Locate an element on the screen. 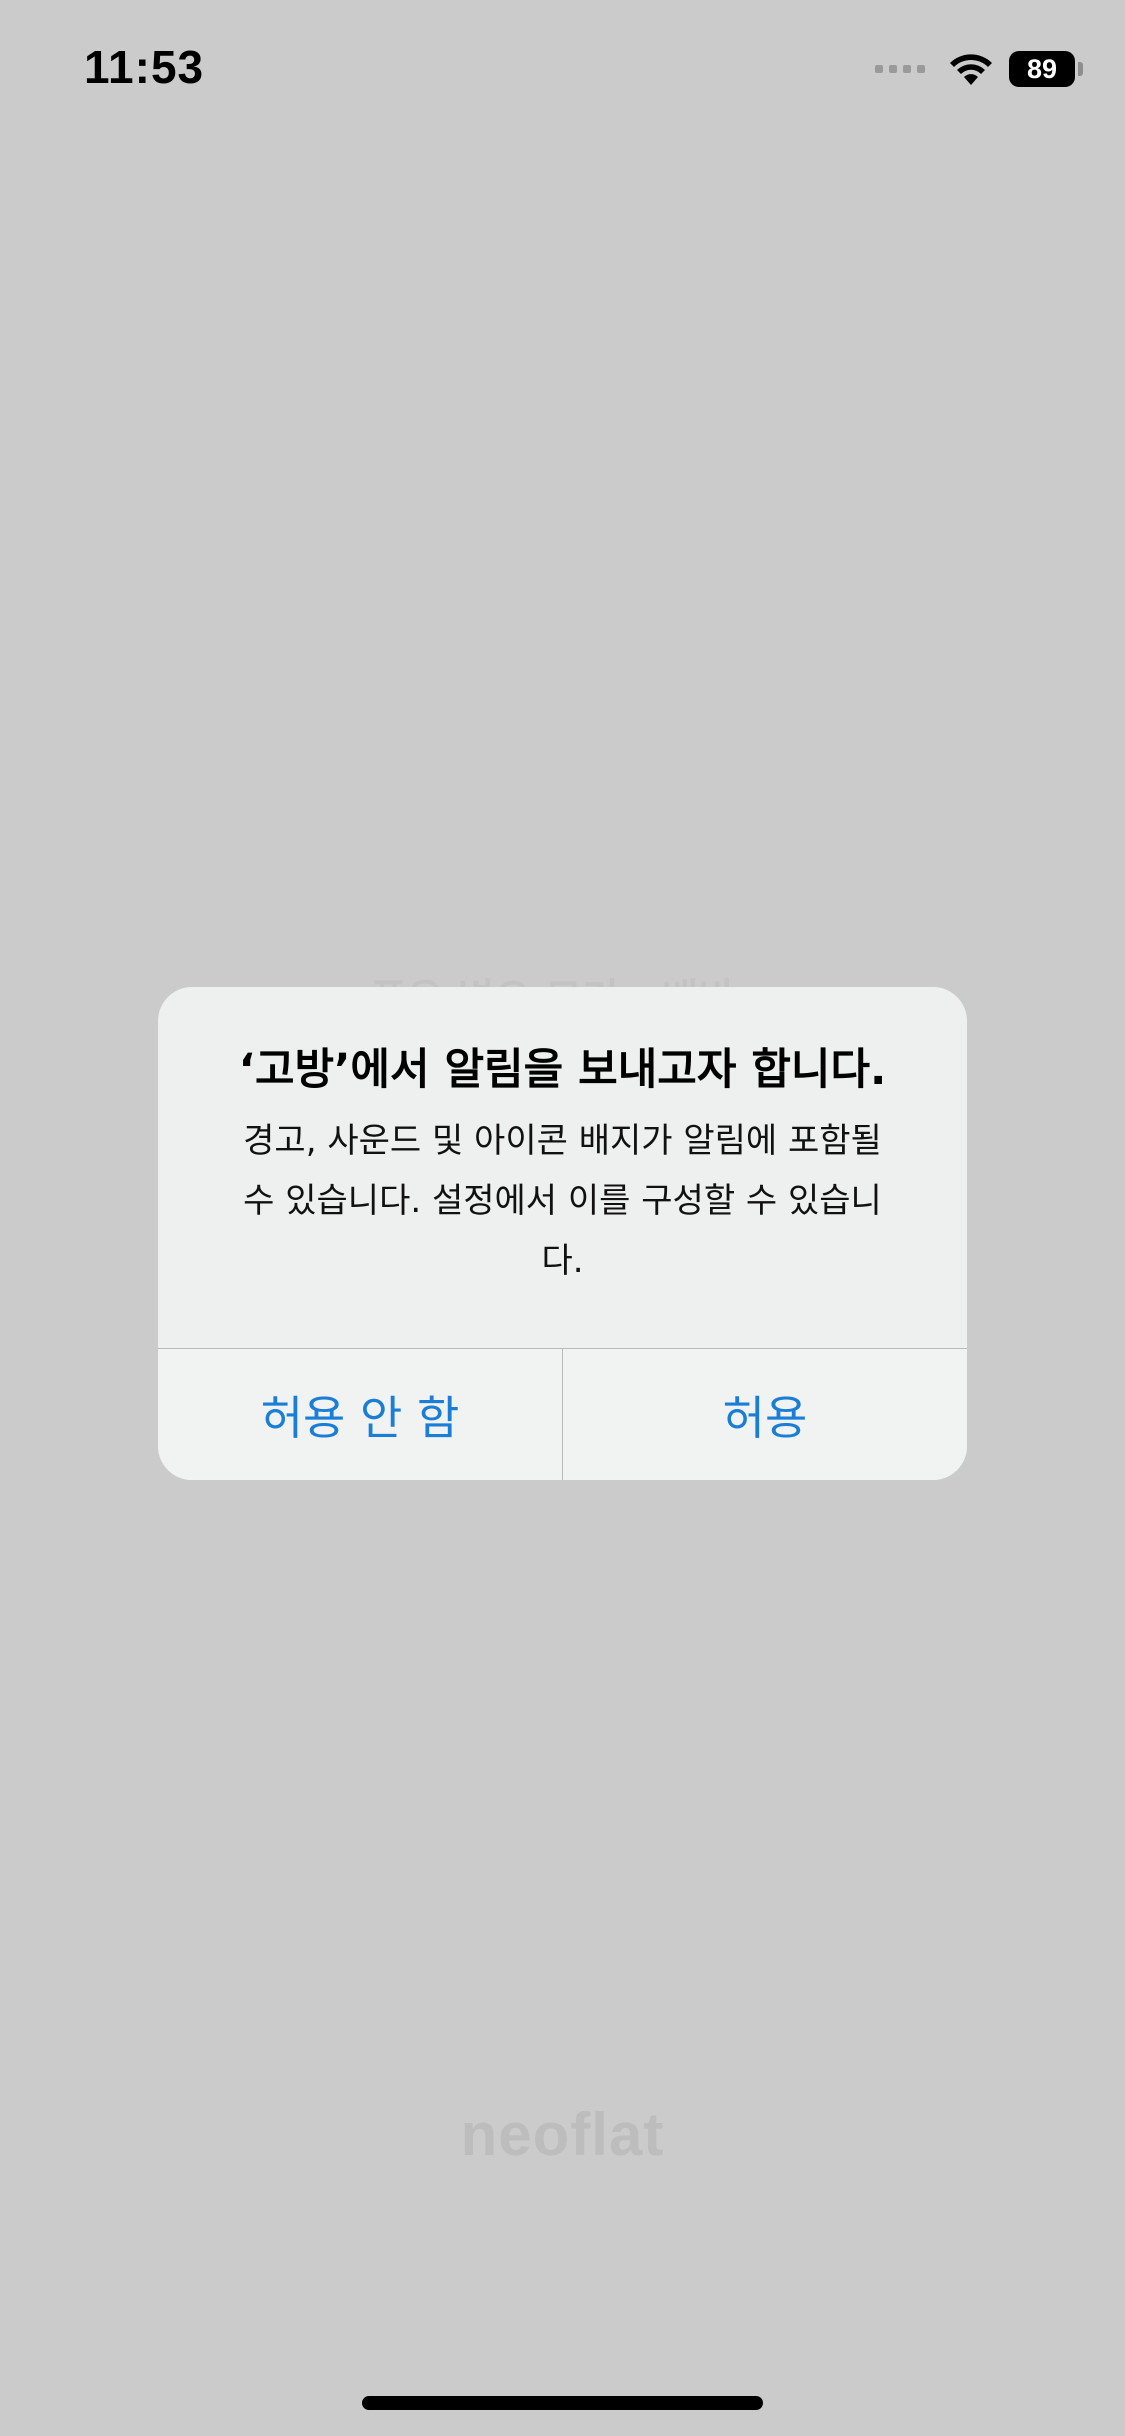  signal-icon is located at coordinates (900, 69).